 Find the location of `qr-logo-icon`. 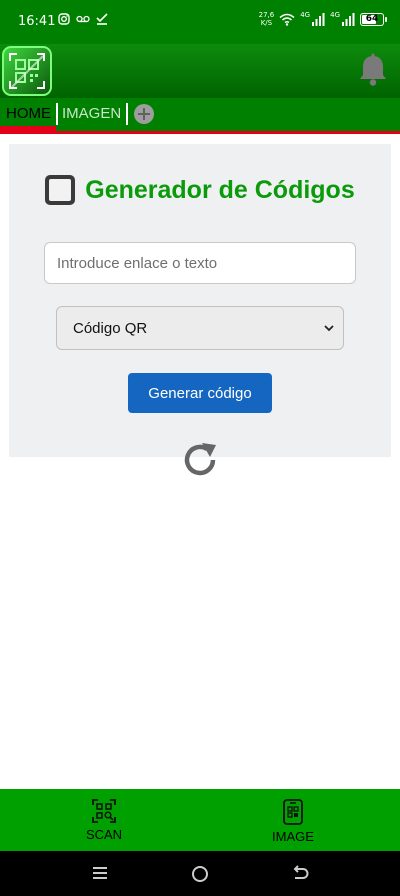

qr-logo-icon is located at coordinates (27, 71).